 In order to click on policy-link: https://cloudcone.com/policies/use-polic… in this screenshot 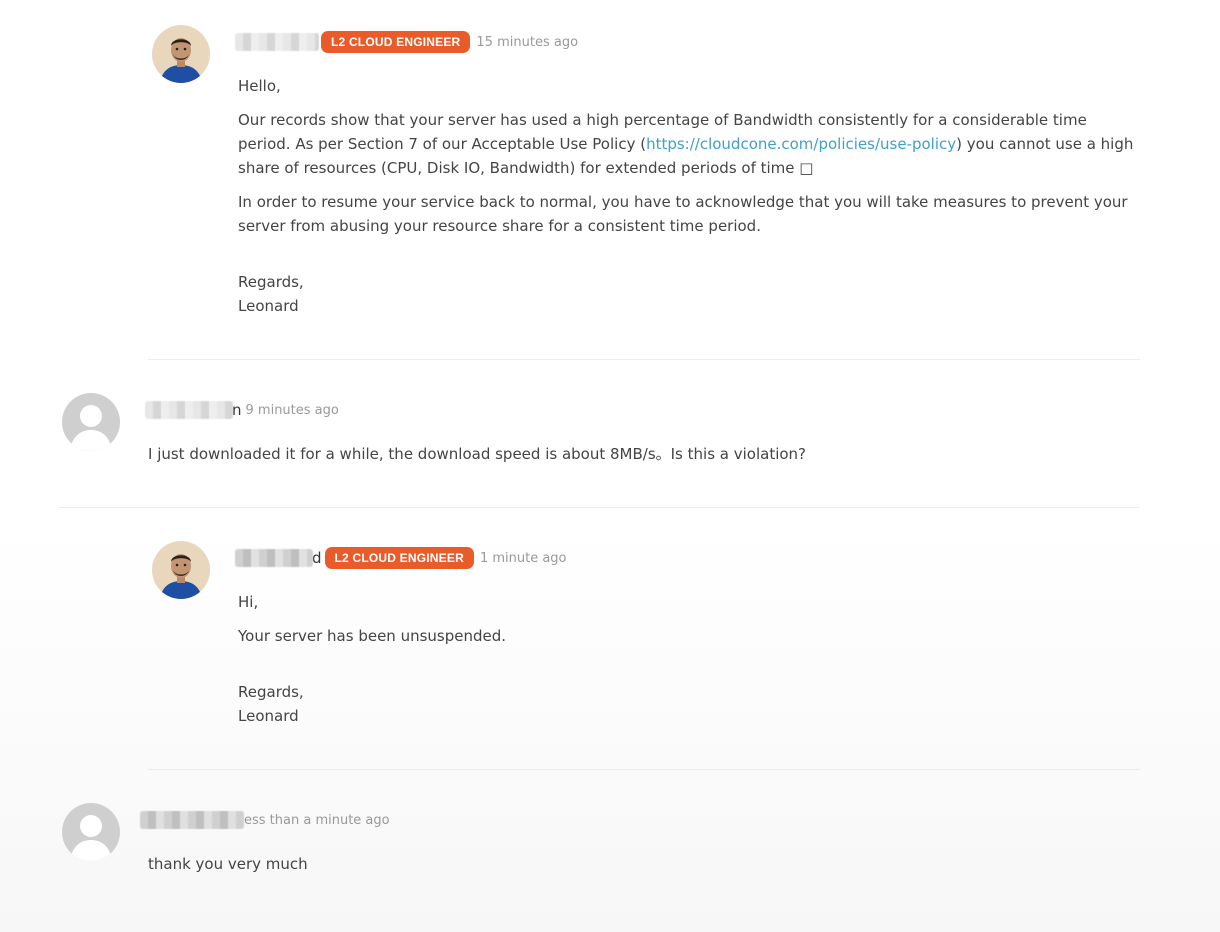, I will do `click(801, 144)`.